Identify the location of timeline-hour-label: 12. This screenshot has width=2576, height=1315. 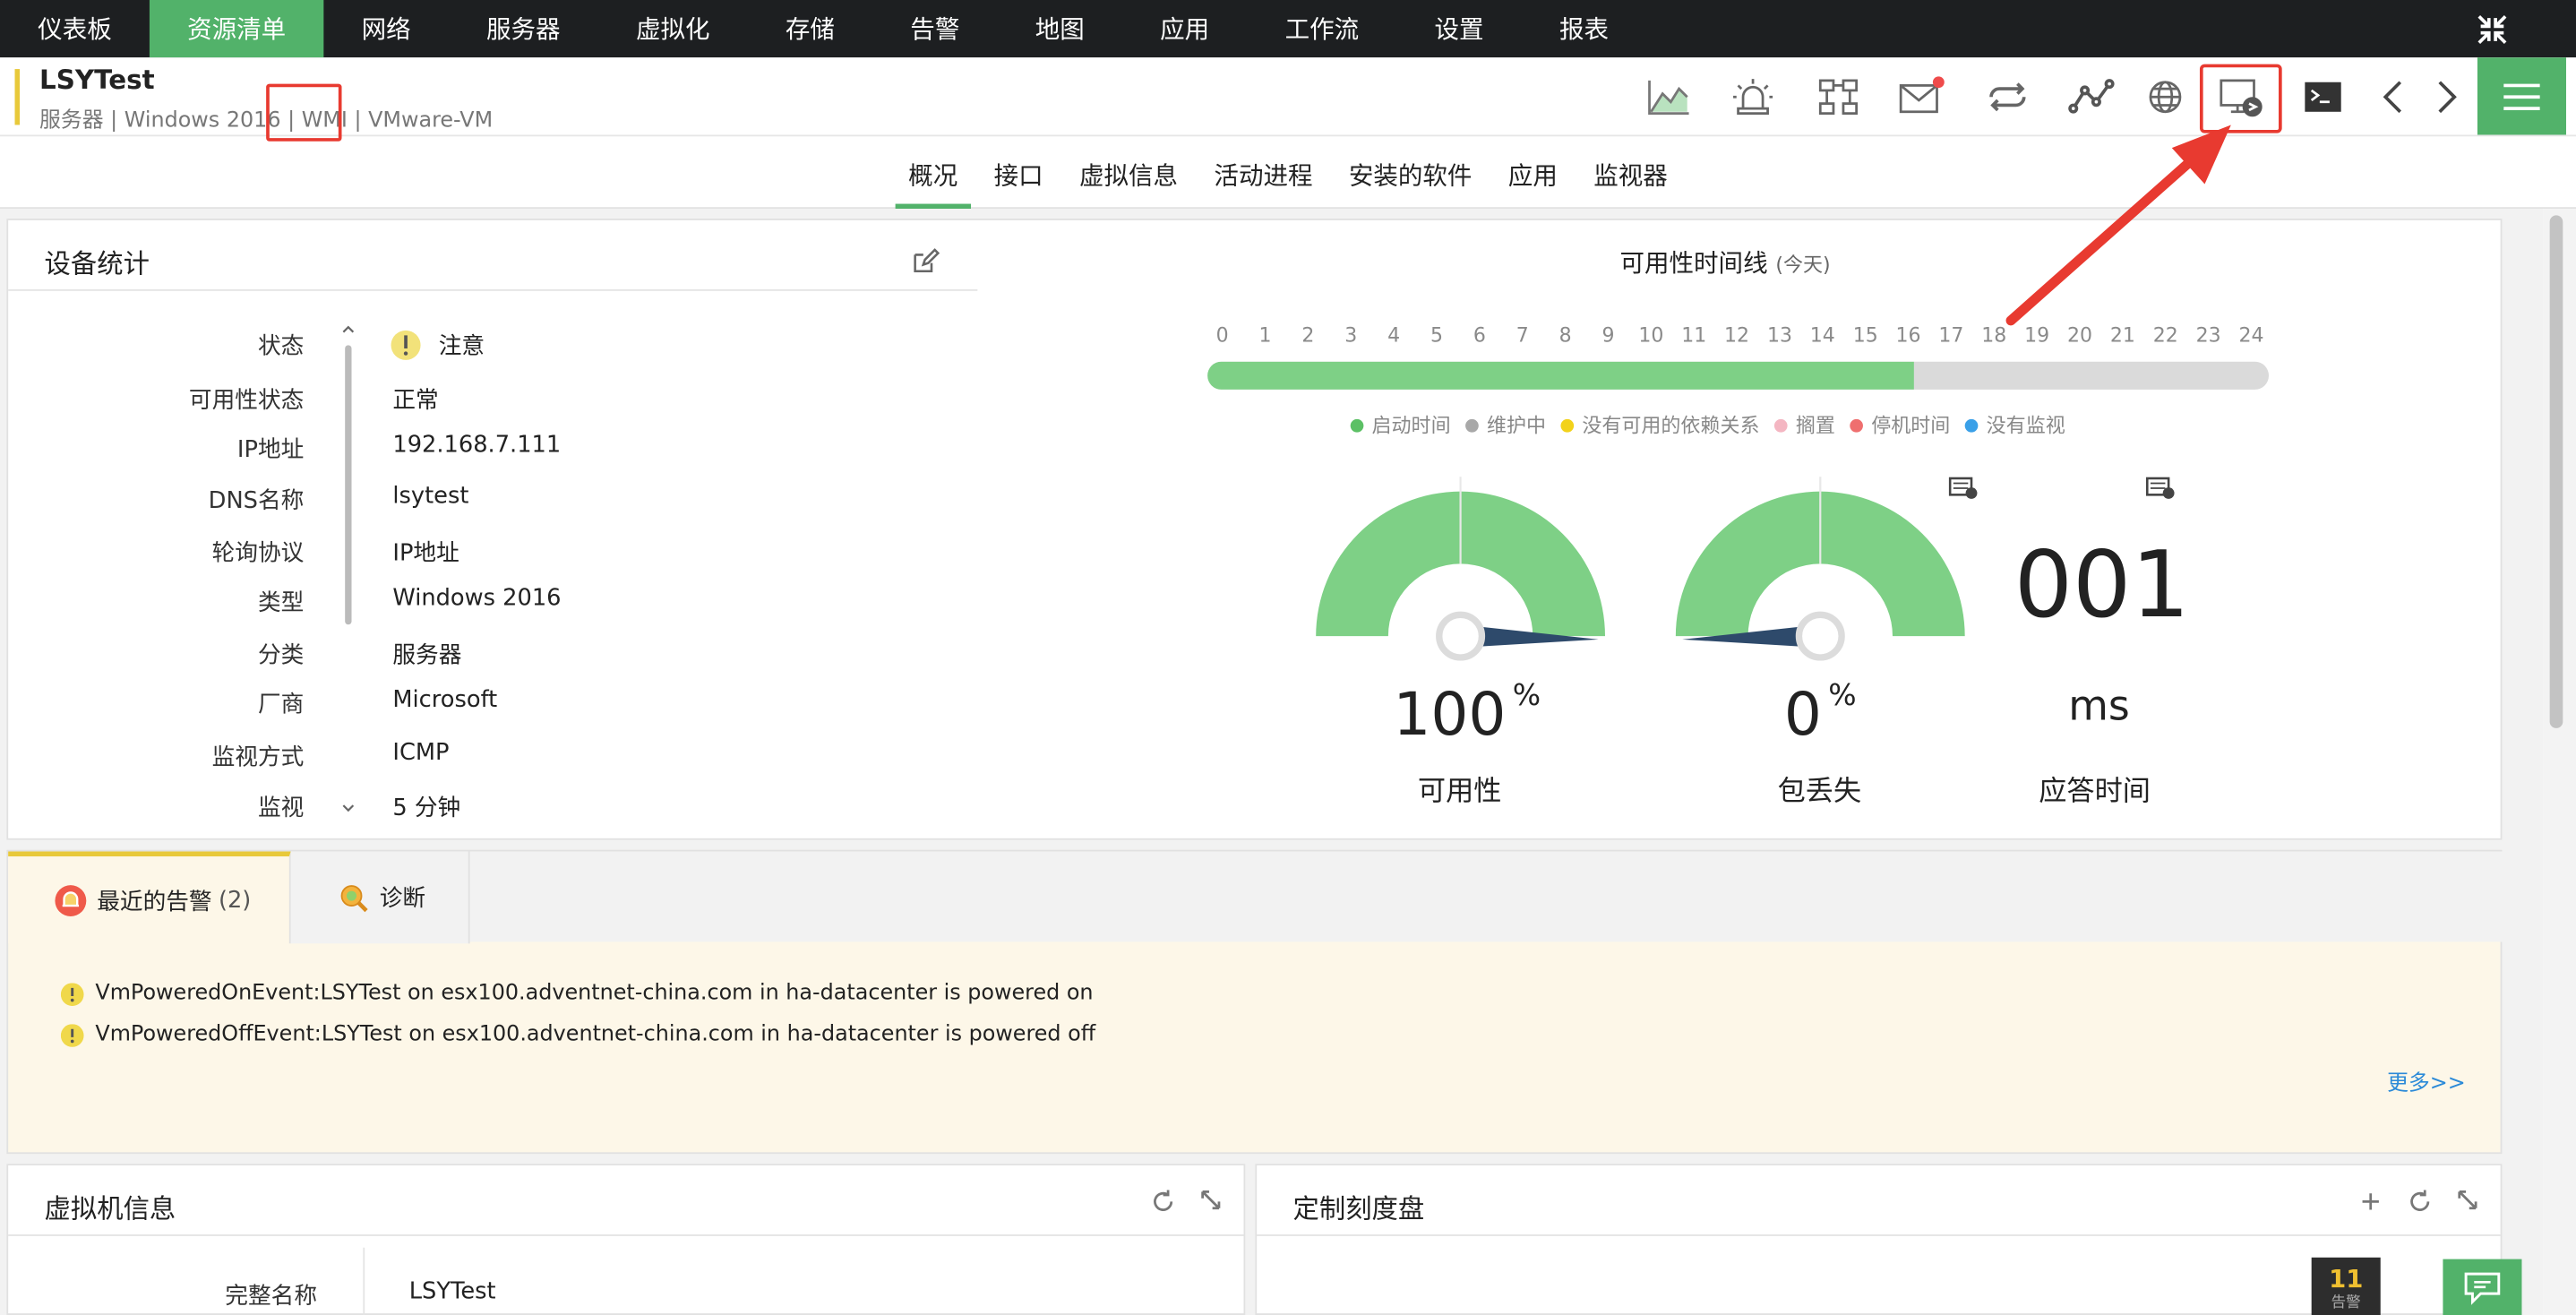
(1737, 335).